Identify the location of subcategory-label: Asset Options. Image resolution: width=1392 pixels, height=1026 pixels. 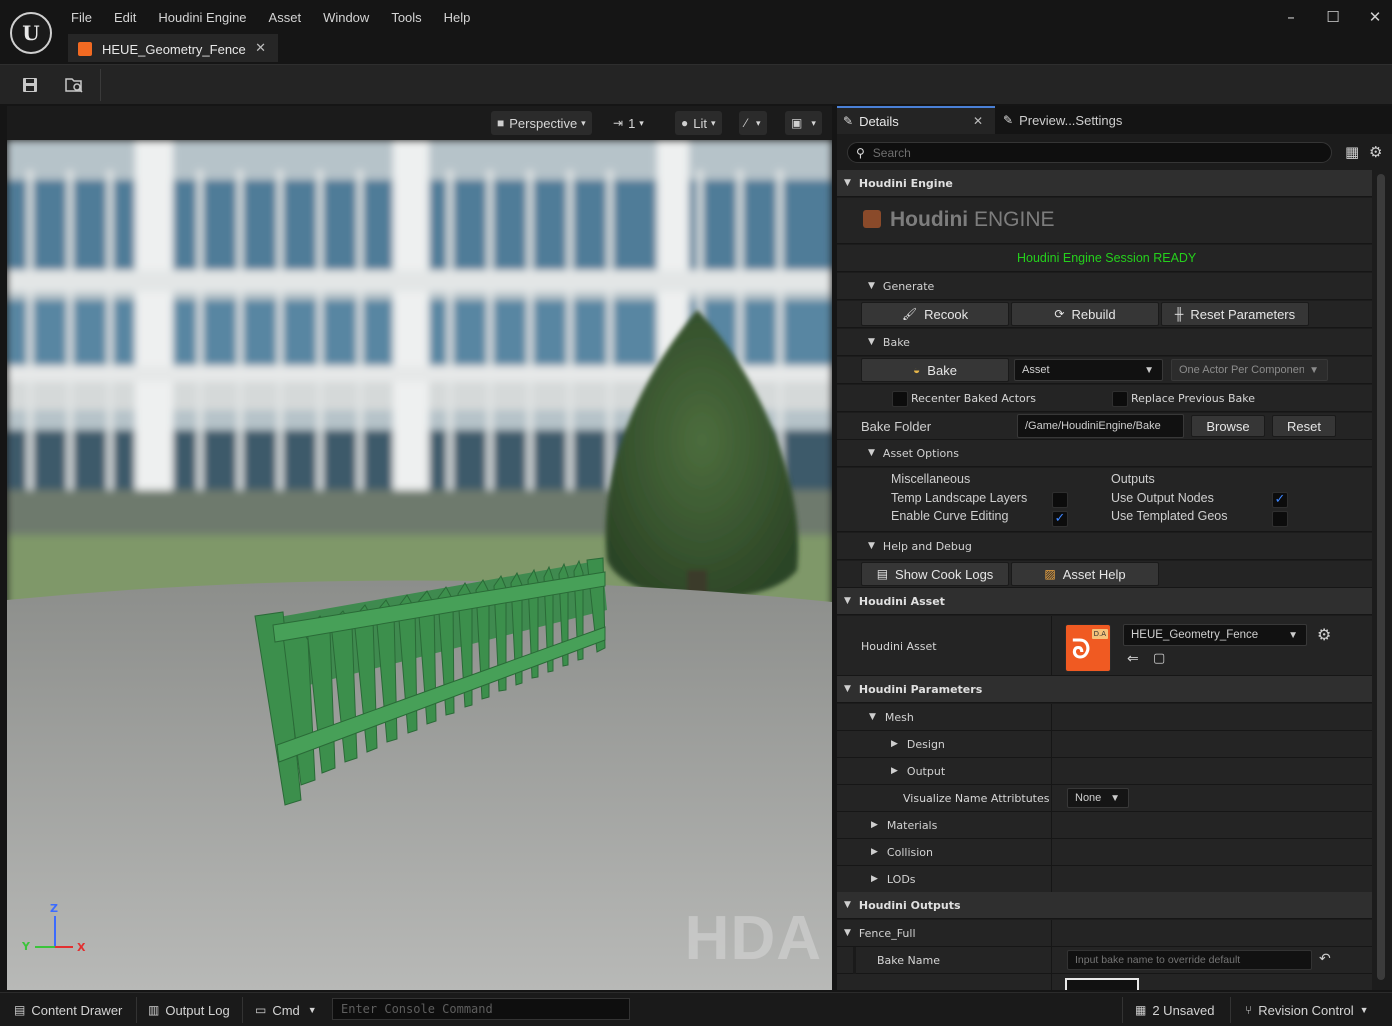
(920, 453).